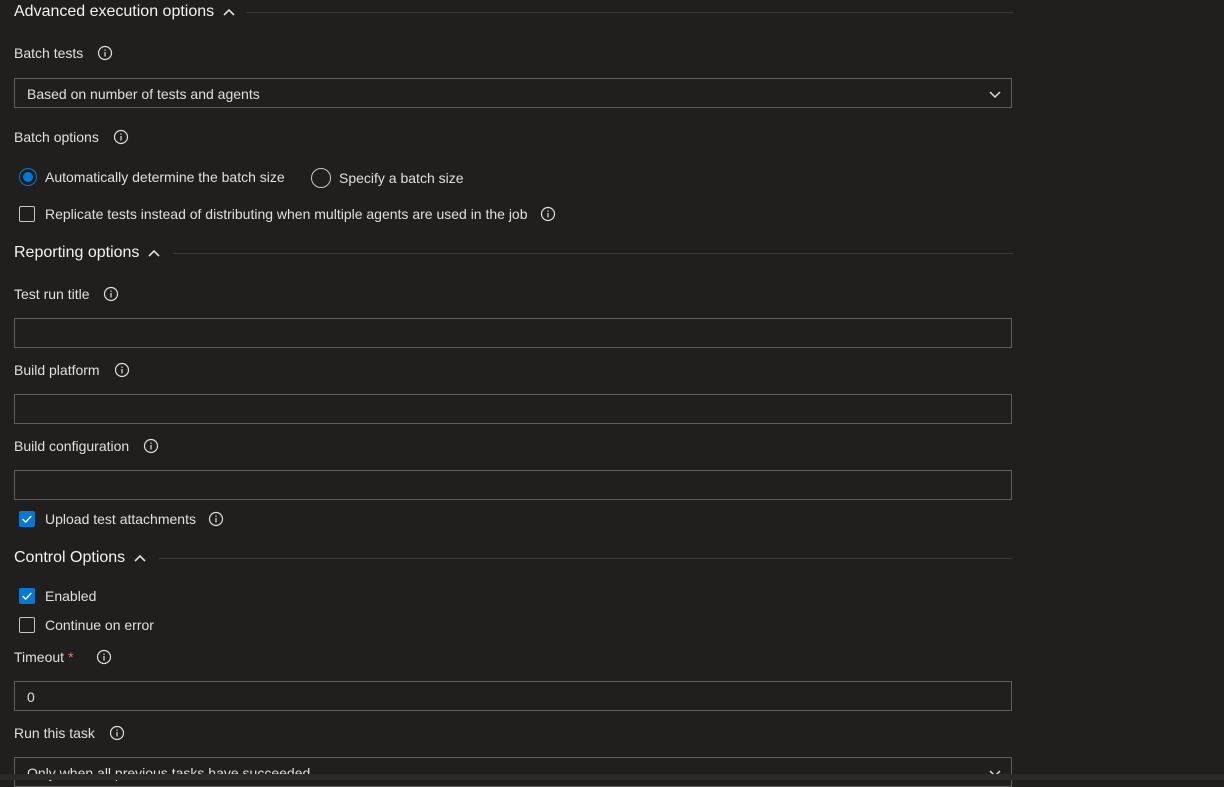 The image size is (1224, 787). I want to click on batch-tests-label: Batch tests, so click(63, 53).